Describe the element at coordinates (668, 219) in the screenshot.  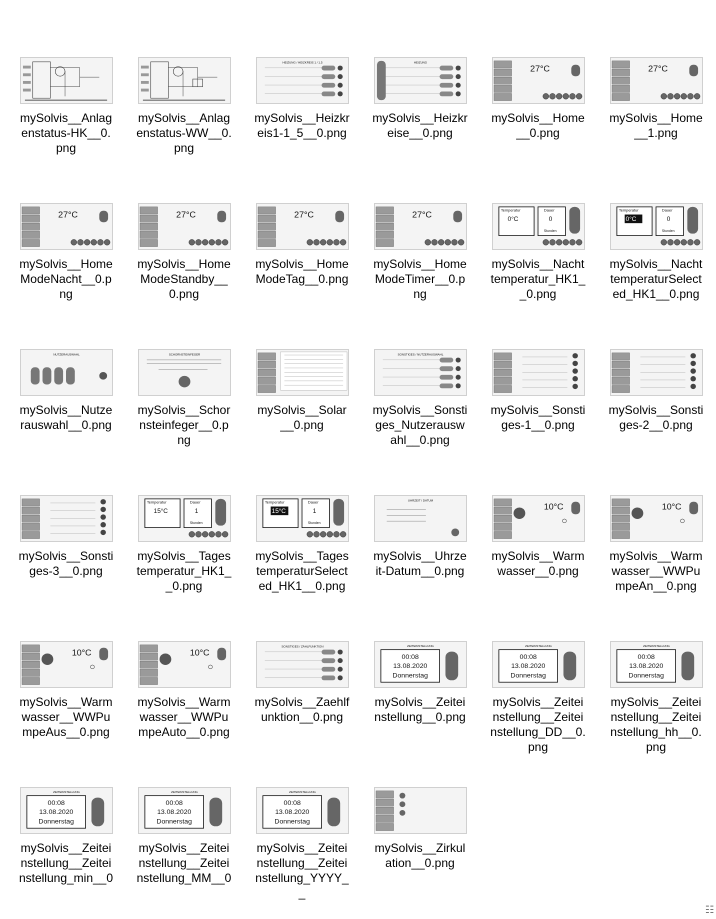
I see `svg-text: 0` at that location.